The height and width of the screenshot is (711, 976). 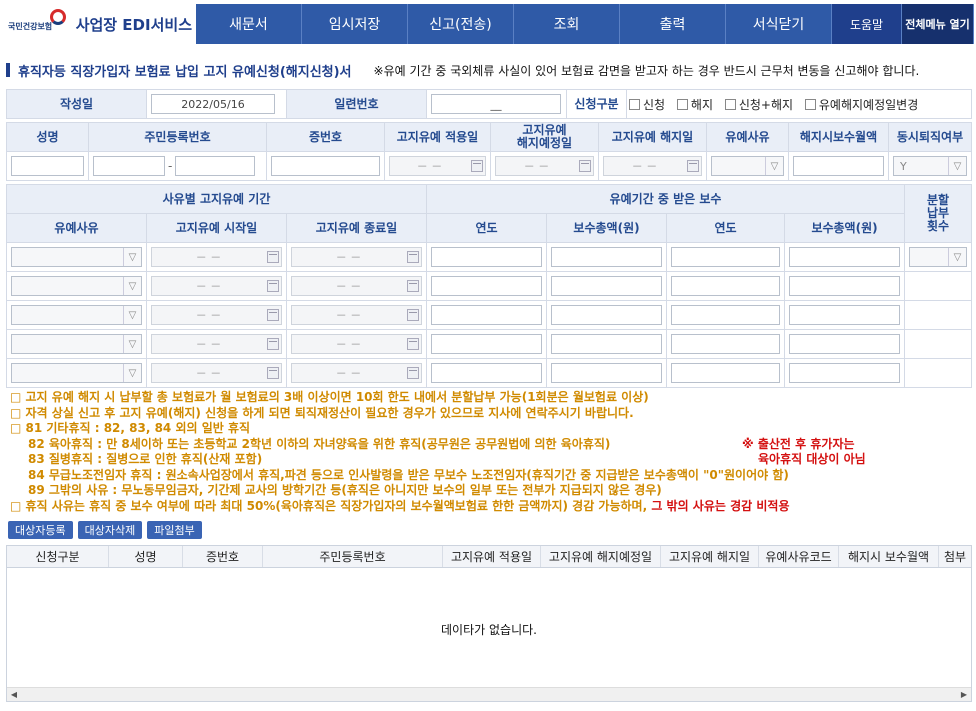 I want to click on menu-new-document: 새문서, so click(x=249, y=24).